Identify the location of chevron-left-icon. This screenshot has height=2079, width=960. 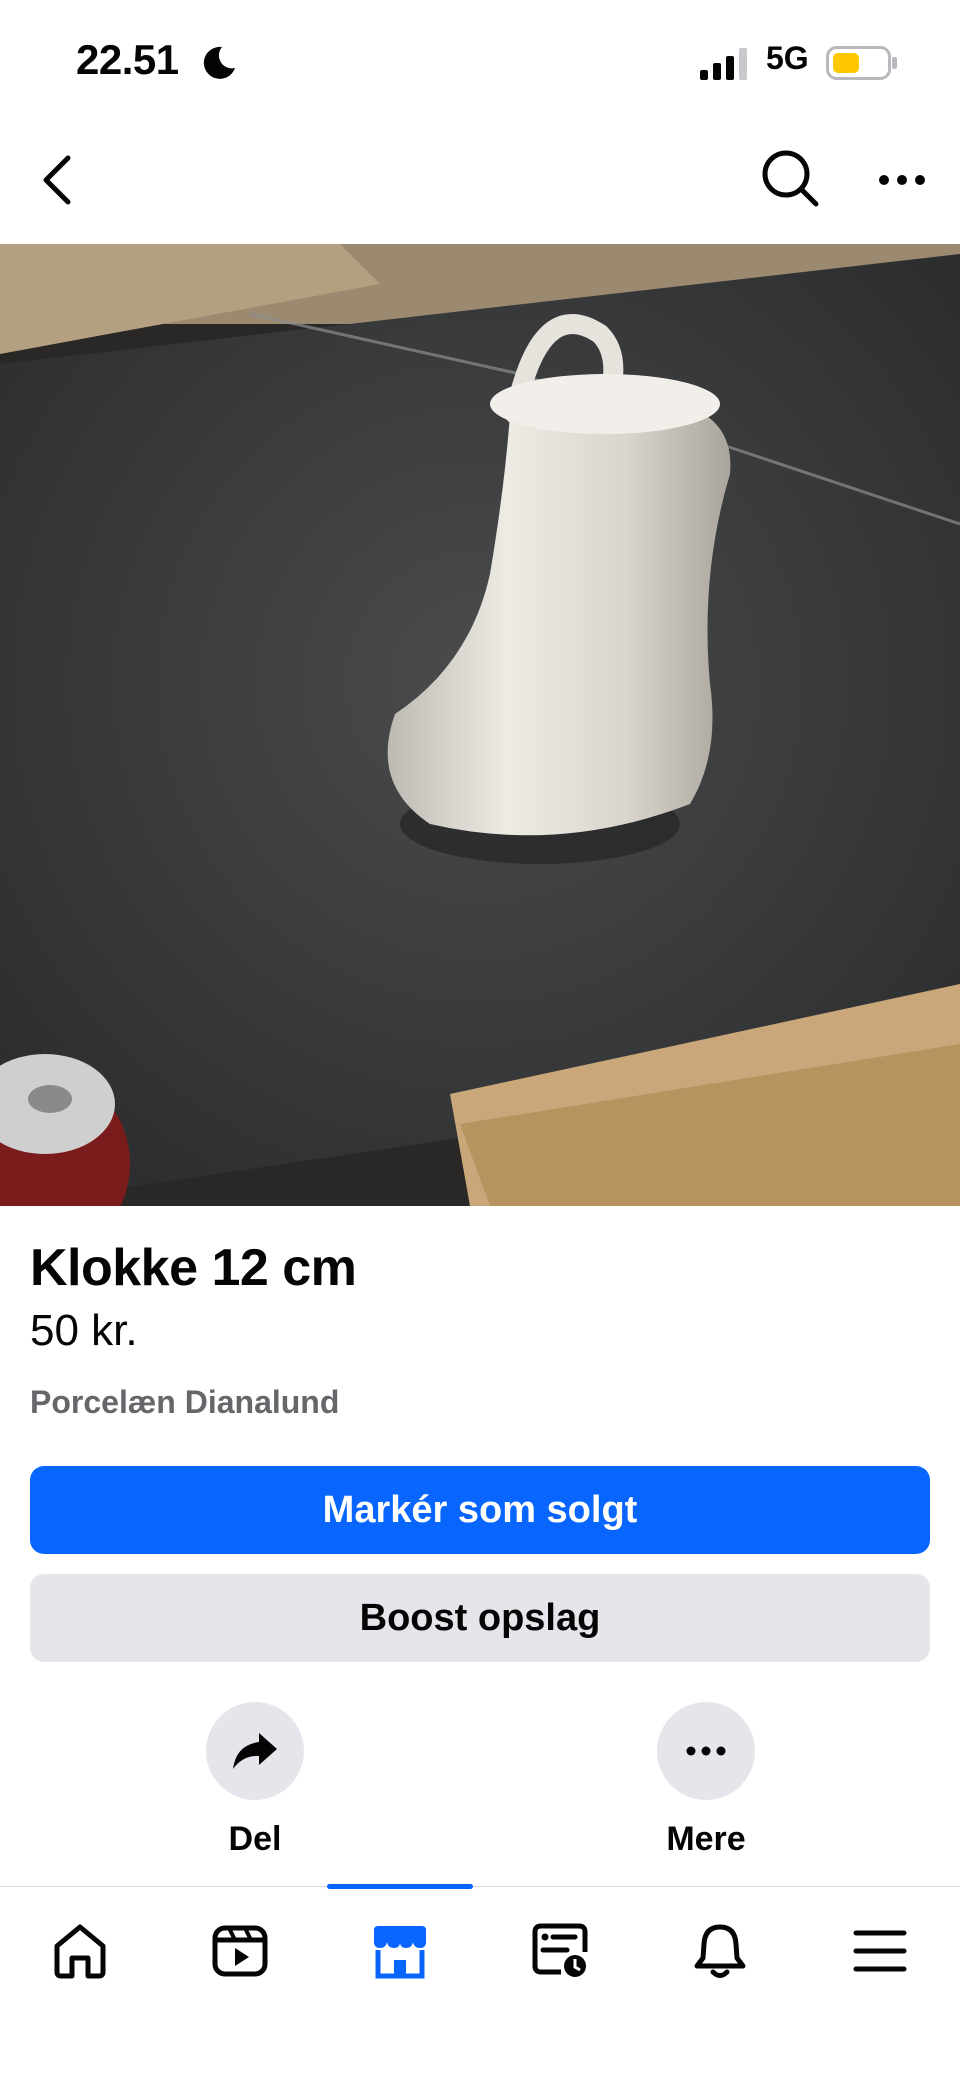
(57, 180).